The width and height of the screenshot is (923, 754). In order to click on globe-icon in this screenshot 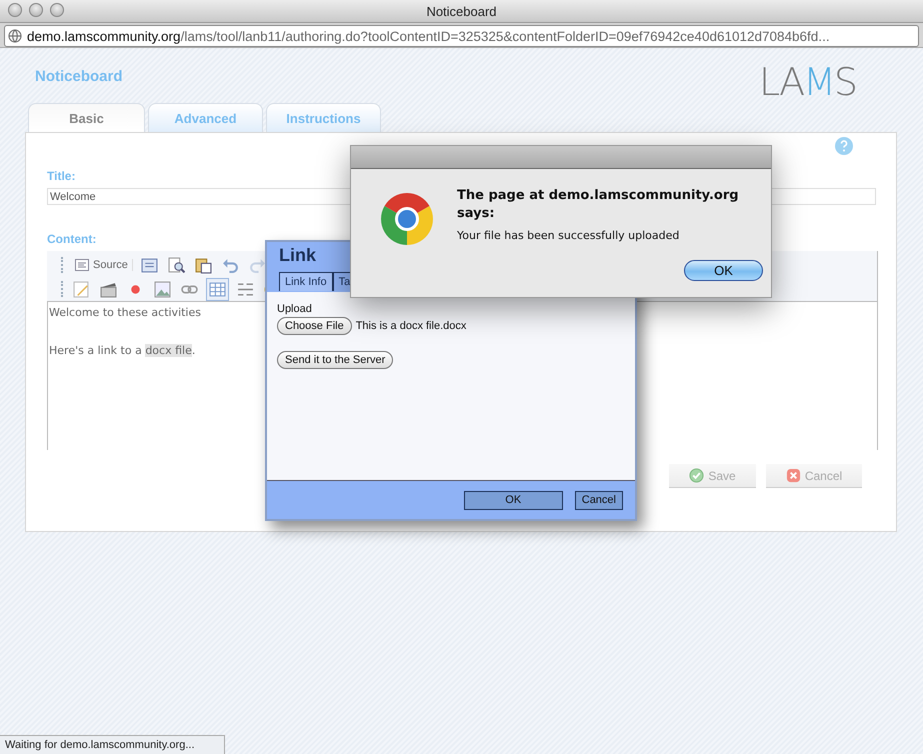, I will do `click(15, 36)`.